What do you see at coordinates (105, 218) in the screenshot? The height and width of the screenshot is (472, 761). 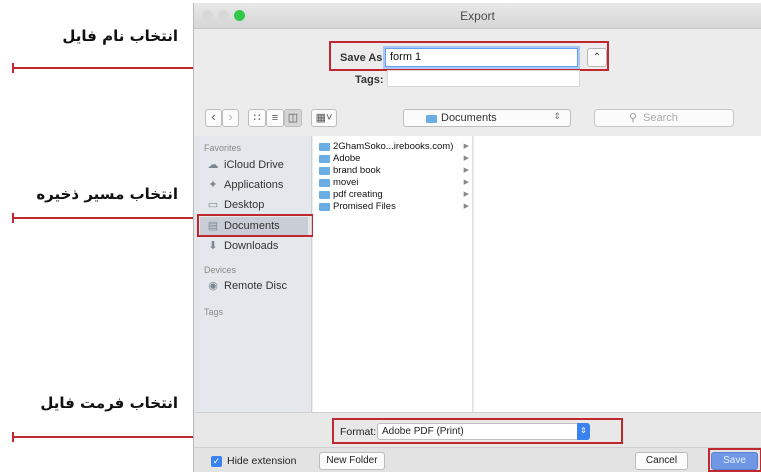 I see `annotation-location-line` at bounding box center [105, 218].